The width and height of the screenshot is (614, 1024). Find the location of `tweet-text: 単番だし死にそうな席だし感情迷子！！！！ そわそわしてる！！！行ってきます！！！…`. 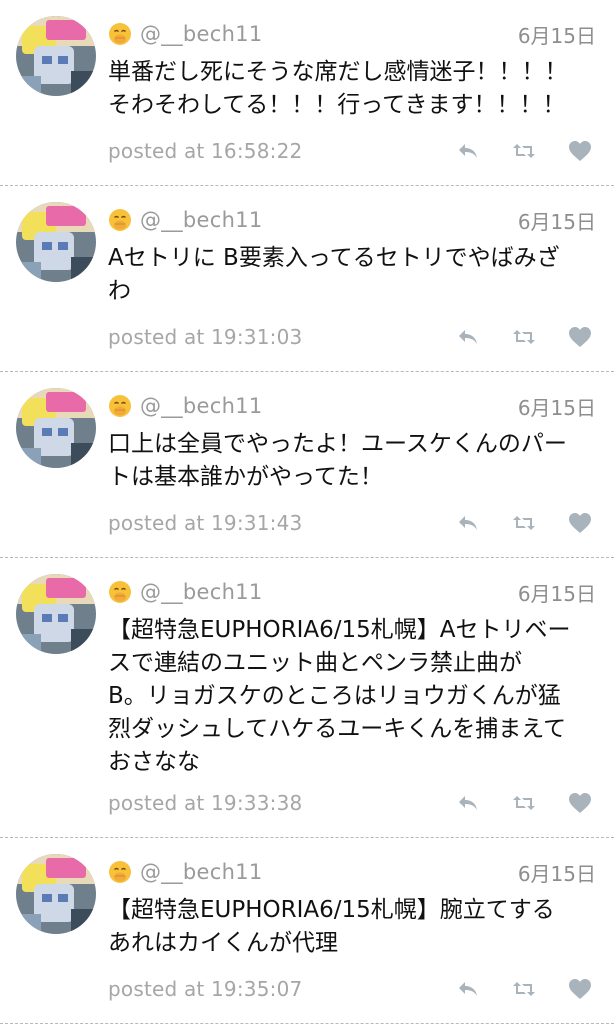

tweet-text: 単番だし死にそうな席だし感情迷子！！！！ そわそわしてる！！！行ってきます！！！… is located at coordinates (338, 88).